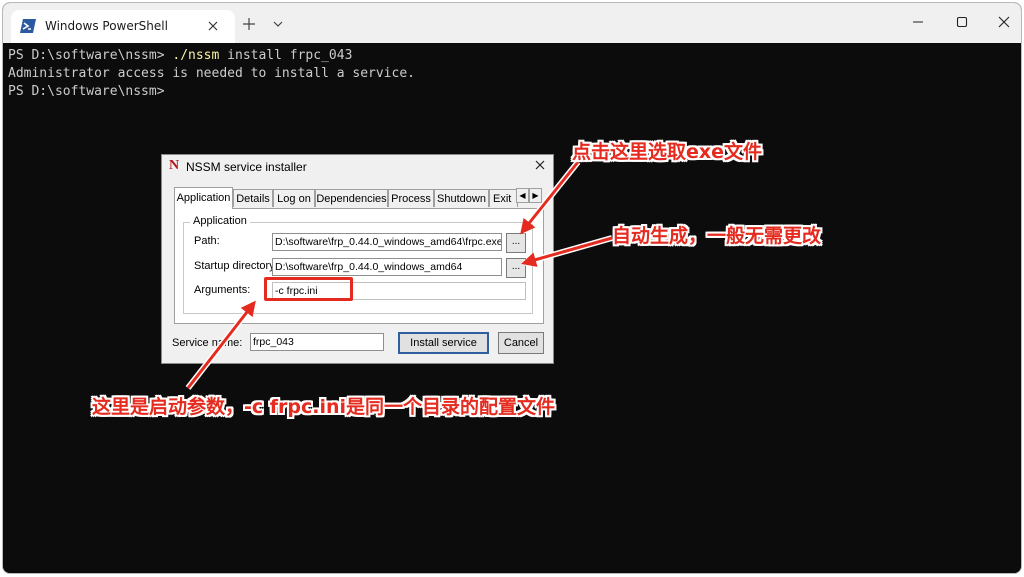 The width and height of the screenshot is (1024, 577). What do you see at coordinates (294, 198) in the screenshot?
I see `tab-log-on: Log on` at bounding box center [294, 198].